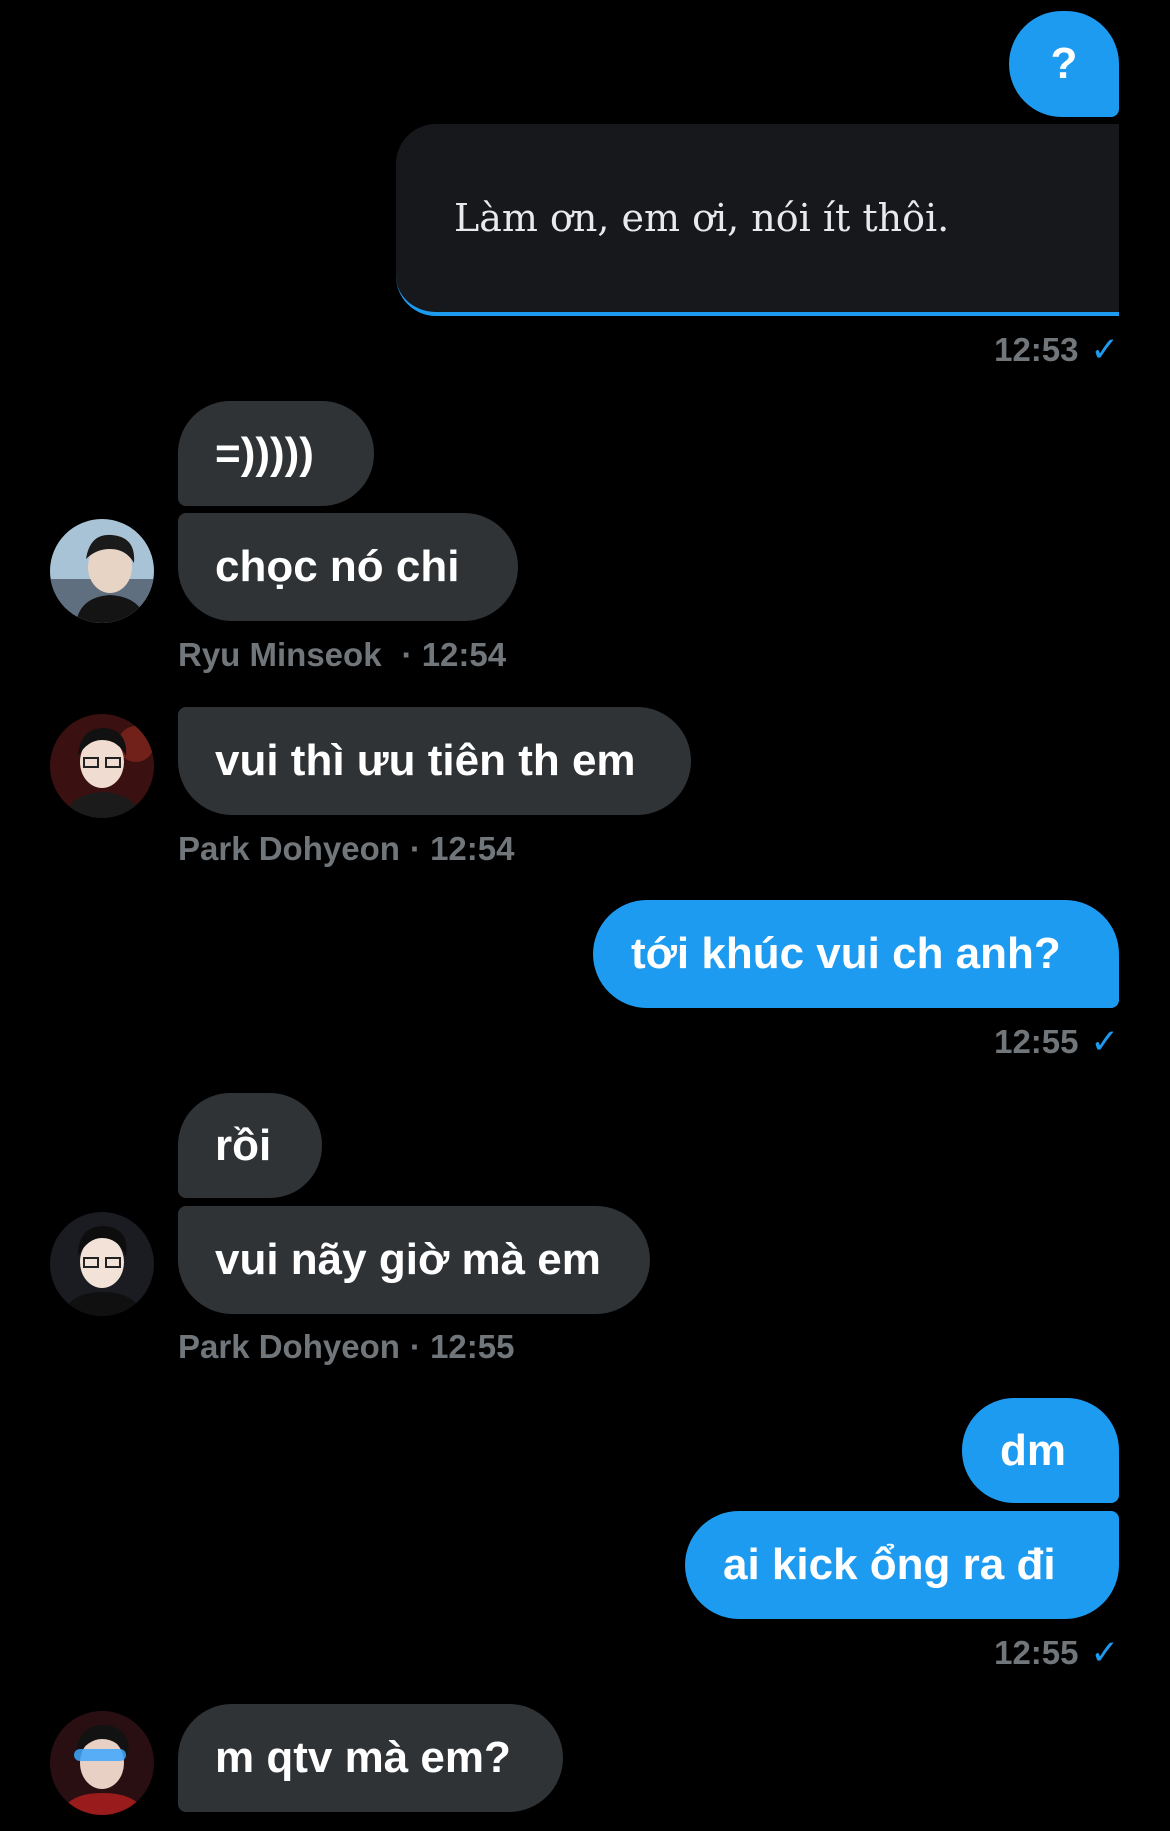 The width and height of the screenshot is (1170, 1831). I want to click on message-bubble-outgoing: ?, so click(1064, 64).